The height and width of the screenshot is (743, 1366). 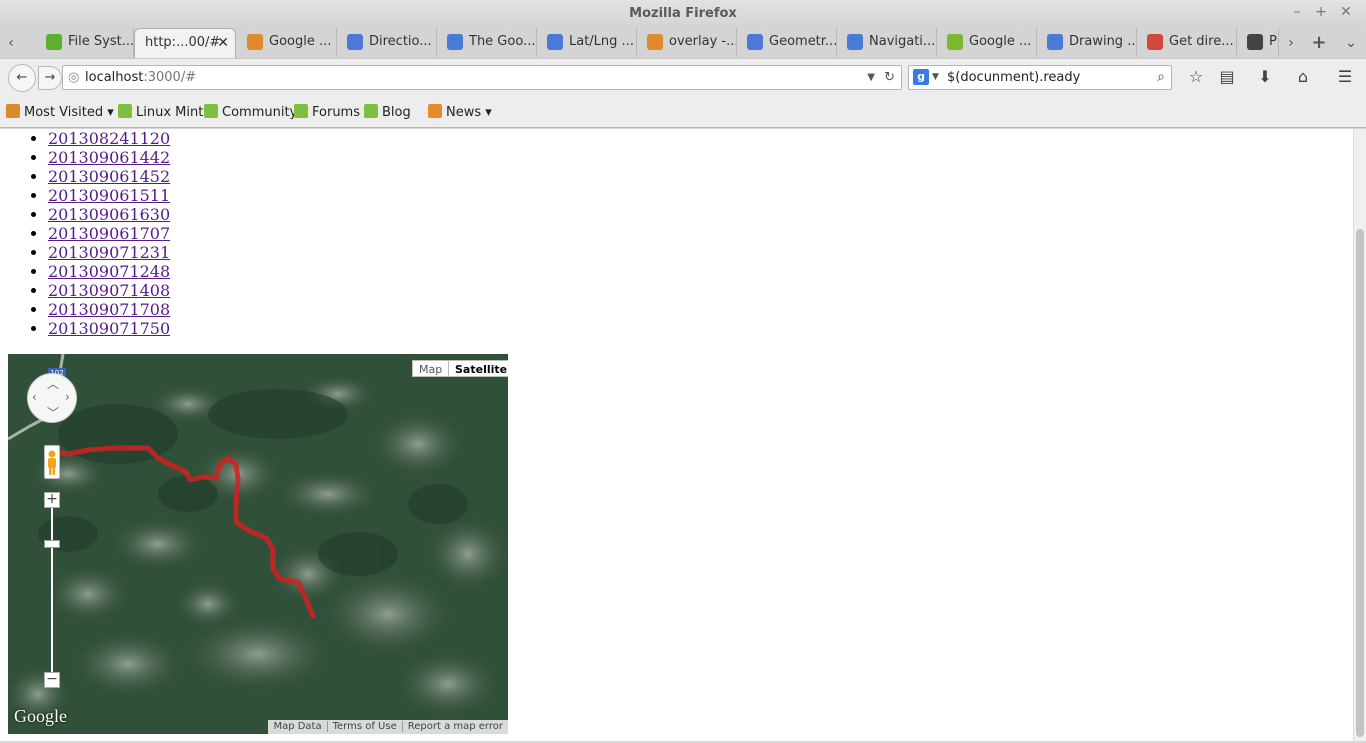 I want to click on home-icon: ⌂, so click(x=1303, y=76).